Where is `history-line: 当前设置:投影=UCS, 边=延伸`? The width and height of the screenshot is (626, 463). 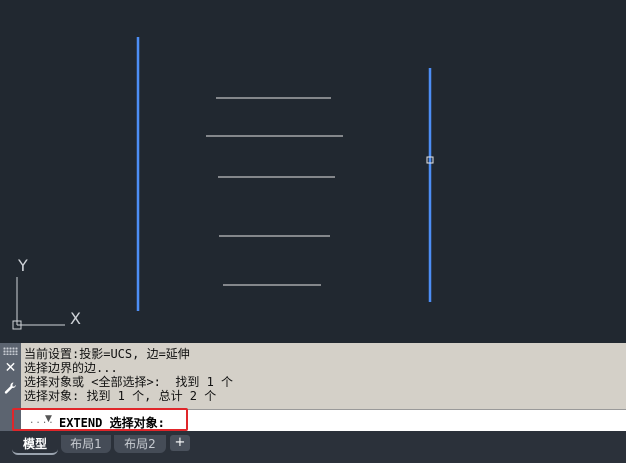
history-line: 当前设置:投影=UCS, 边=延伸 is located at coordinates (107, 354).